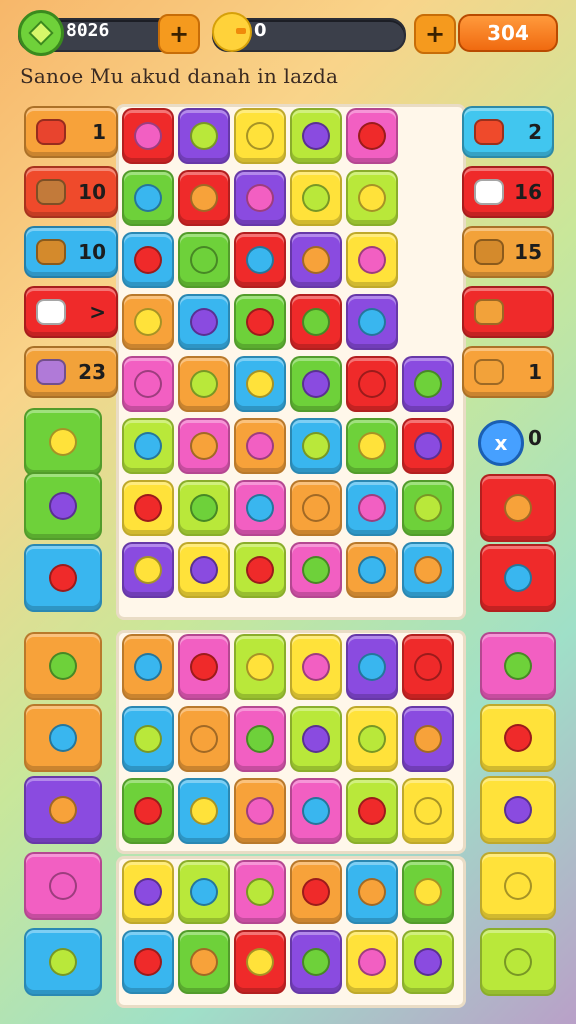  I want to click on side-counter: 16, so click(508, 192).